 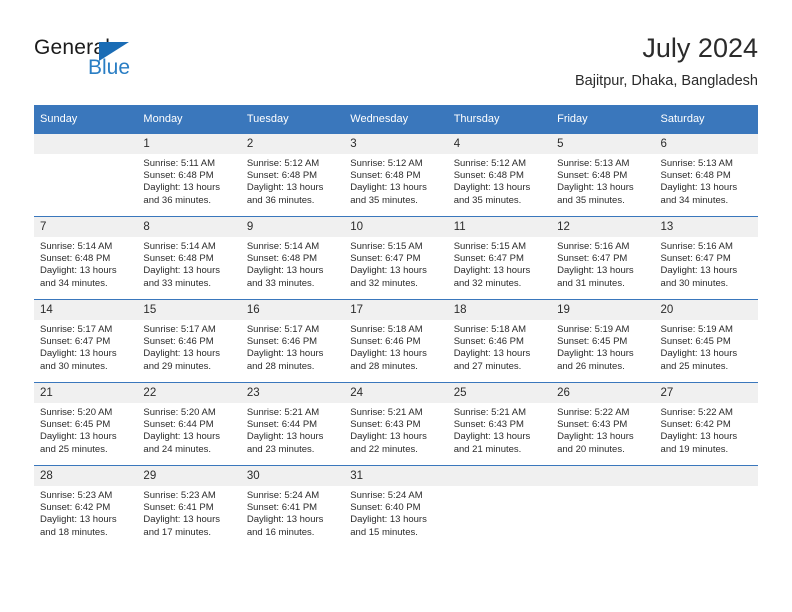 I want to click on weekday-header-monday: Monday, so click(x=189, y=119).